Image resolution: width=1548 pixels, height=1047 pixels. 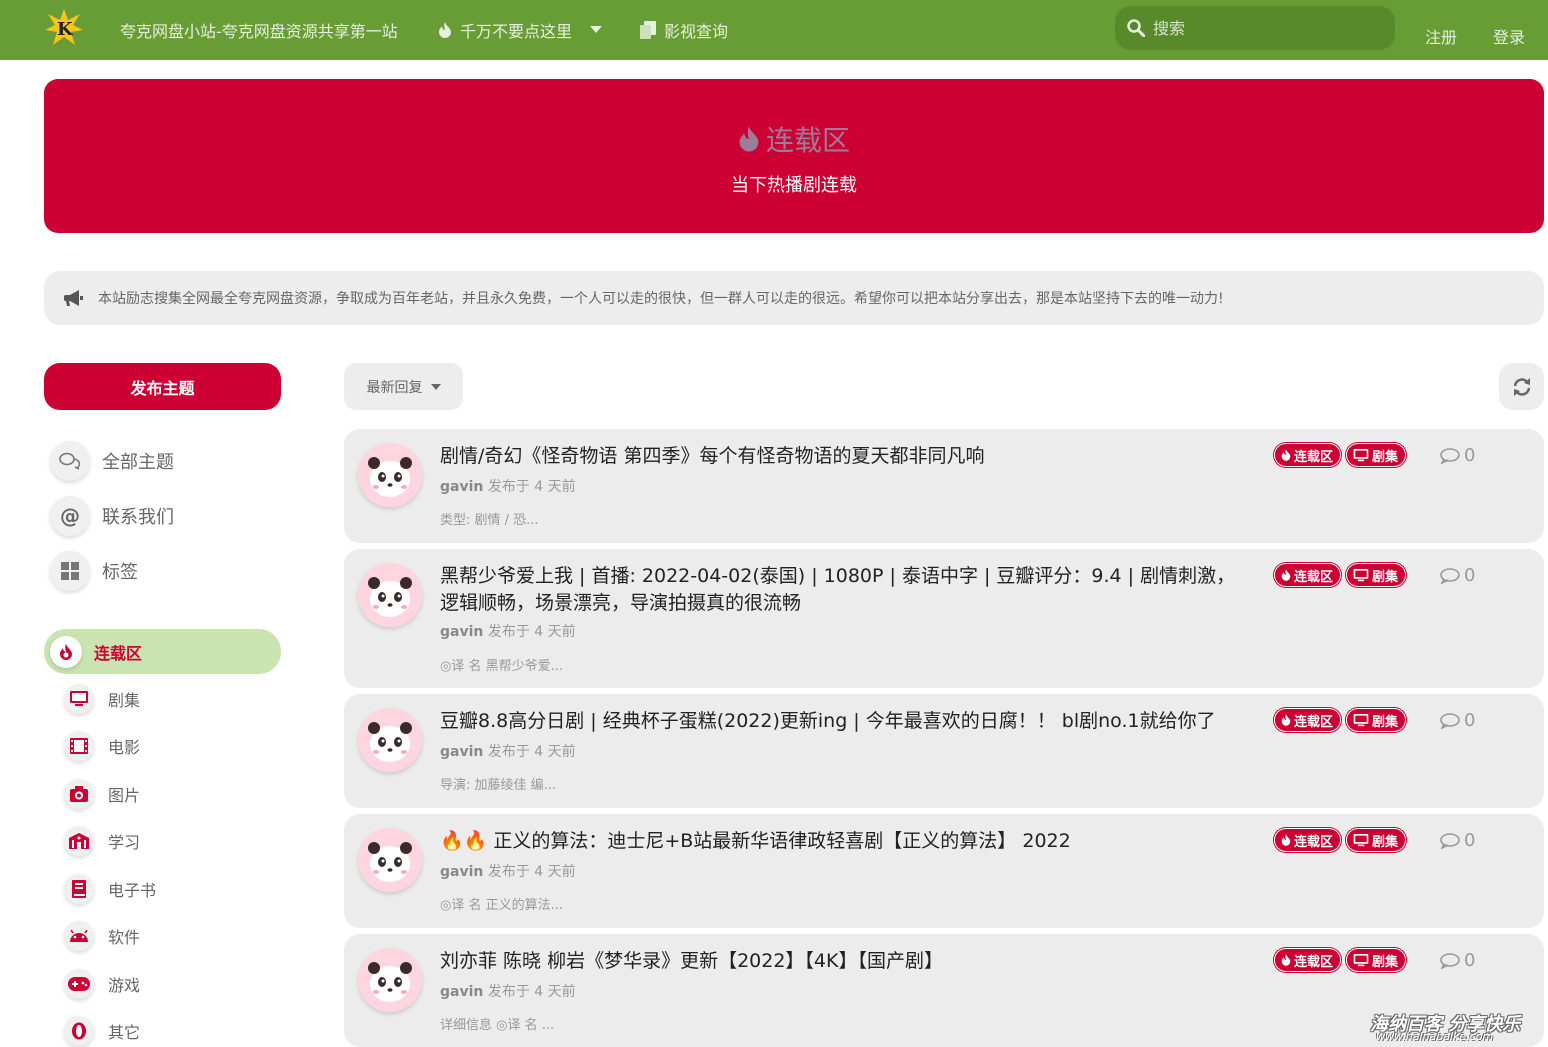 I want to click on at-icon: @, so click(x=70, y=516).